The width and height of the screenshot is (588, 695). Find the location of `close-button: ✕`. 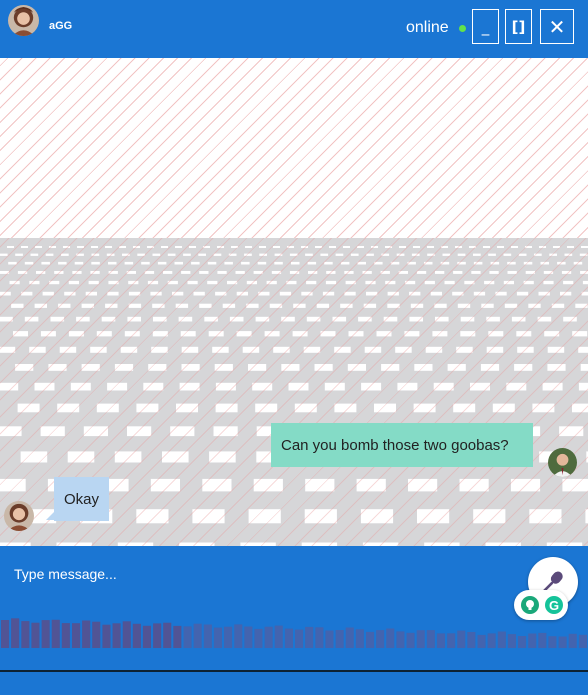

close-button: ✕ is located at coordinates (557, 26).